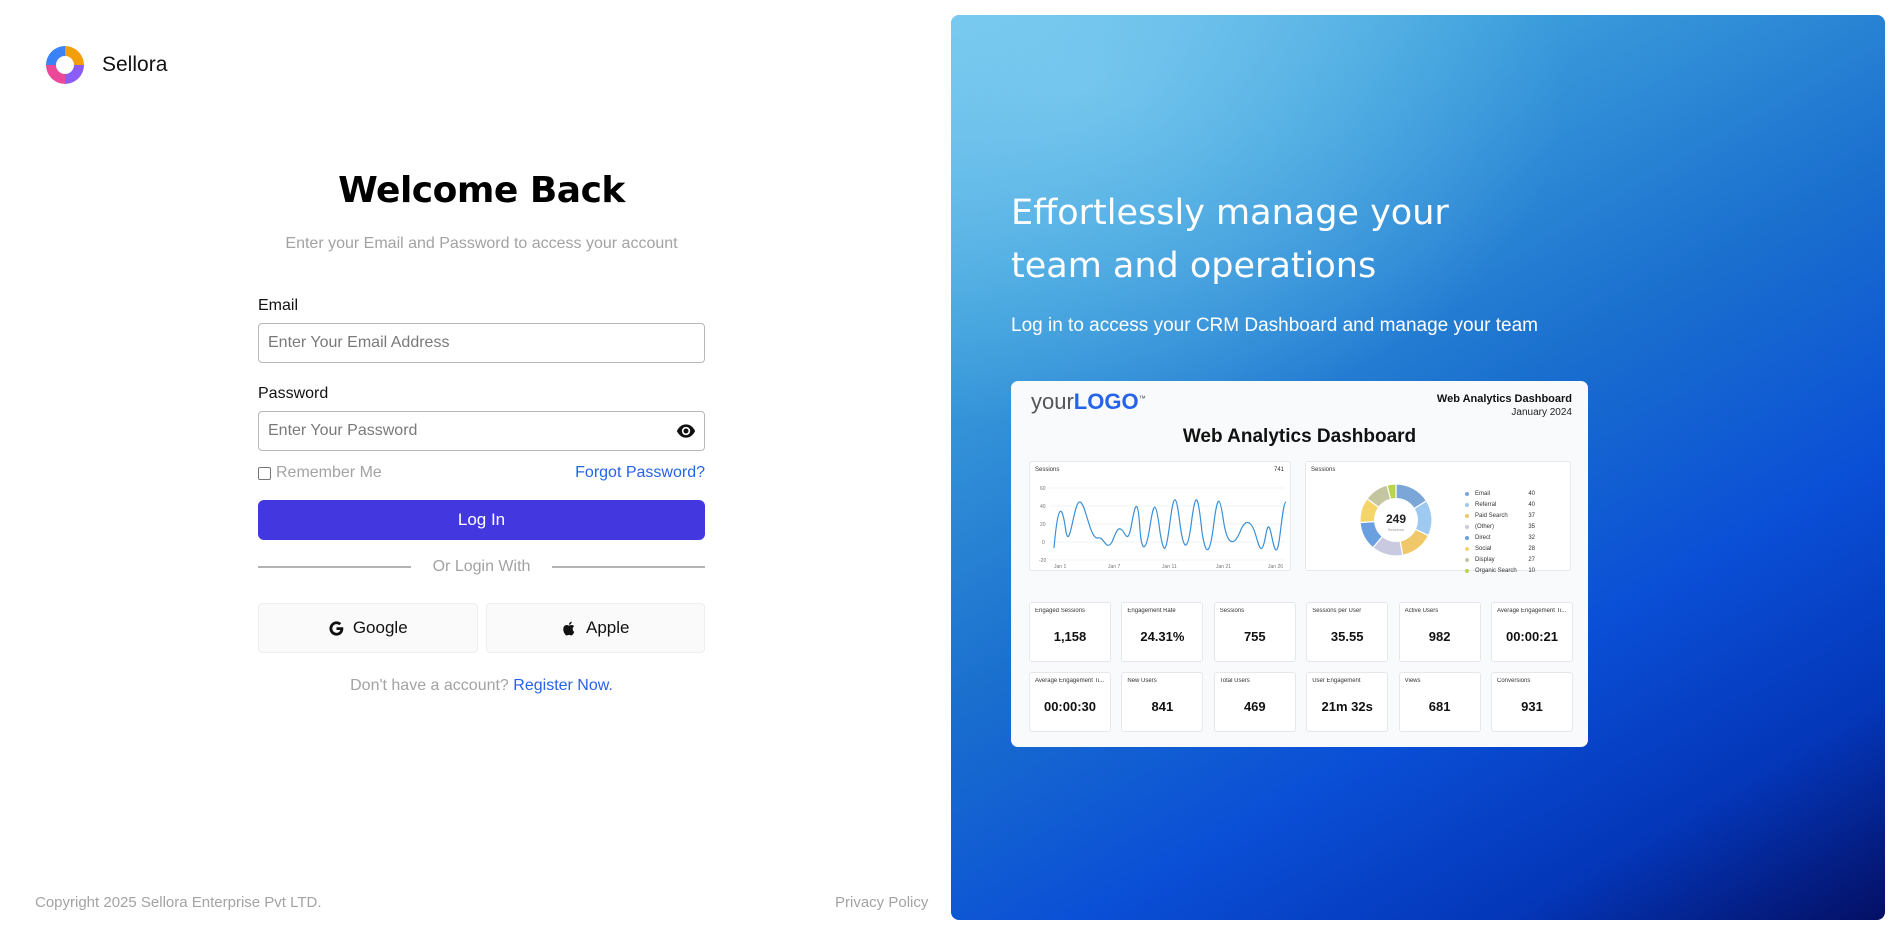 The width and height of the screenshot is (1892, 935). What do you see at coordinates (1043, 543) in the screenshot?
I see `y-tick: 0` at bounding box center [1043, 543].